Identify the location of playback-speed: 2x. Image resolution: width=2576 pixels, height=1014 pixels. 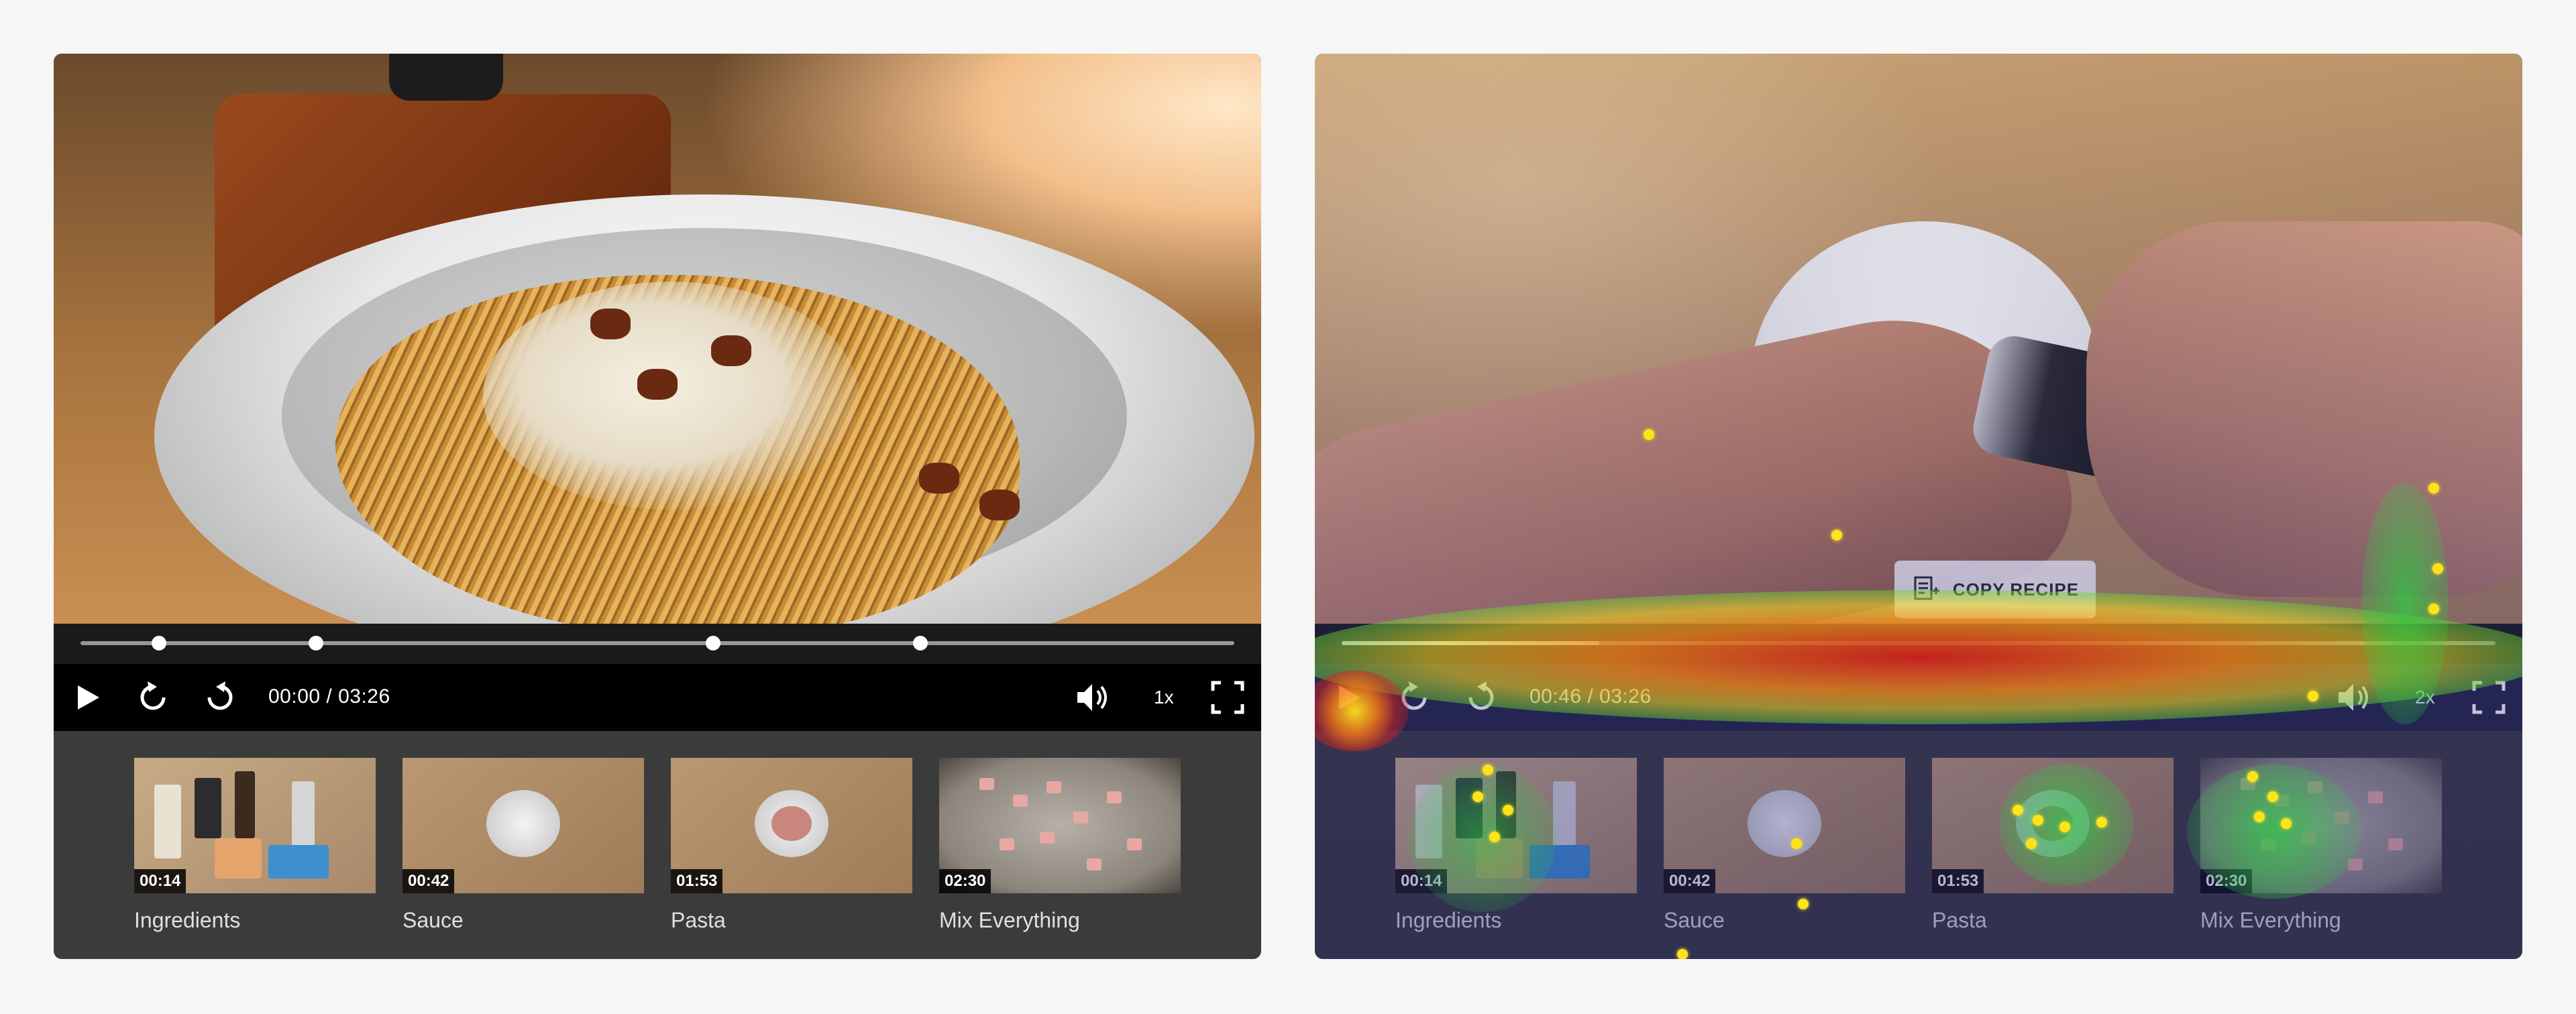
(2425, 697).